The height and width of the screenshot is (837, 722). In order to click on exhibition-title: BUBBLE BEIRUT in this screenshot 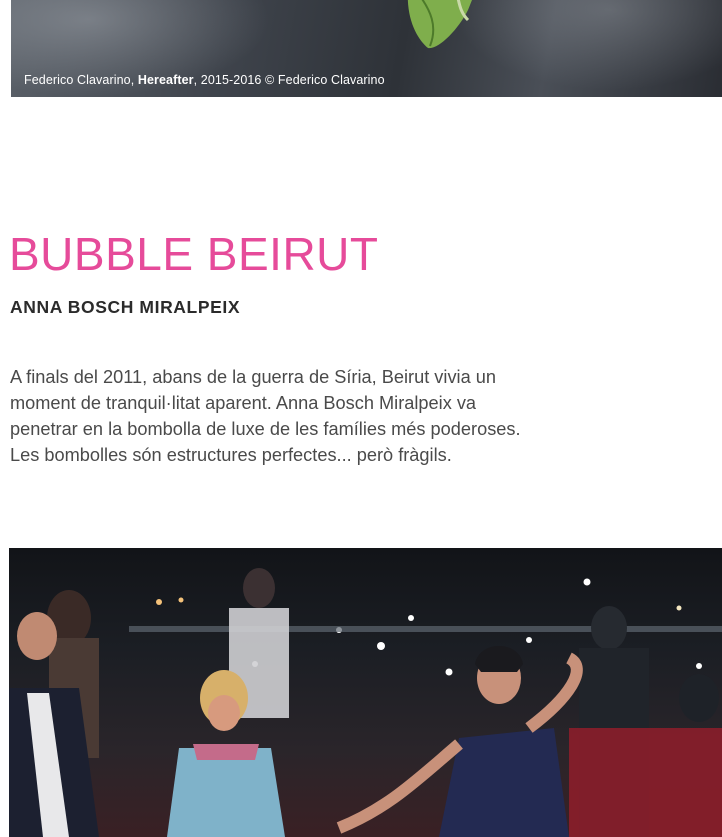, I will do `click(194, 254)`.